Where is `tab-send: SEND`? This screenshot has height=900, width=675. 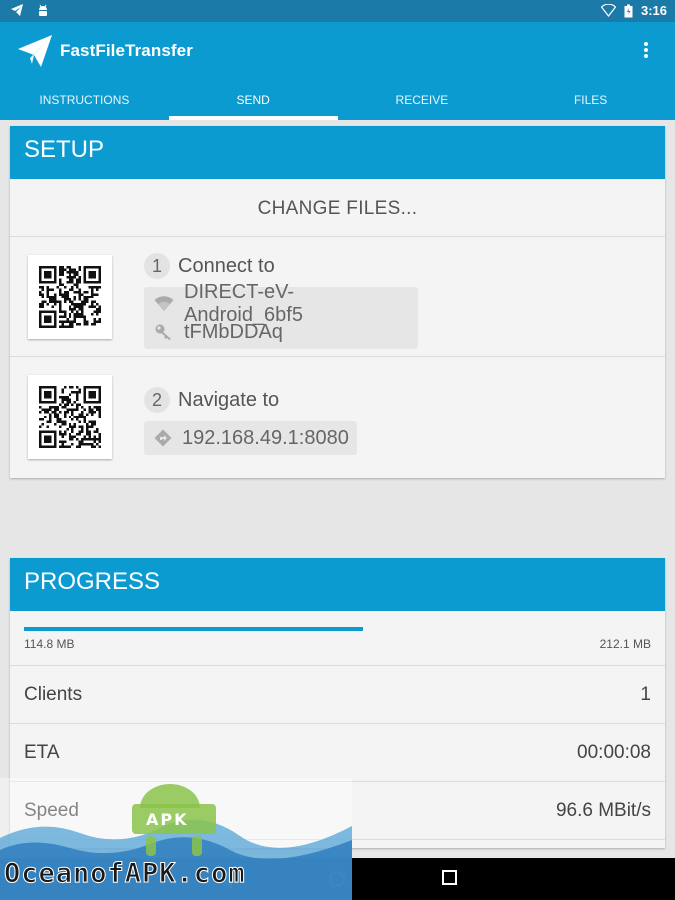
tab-send: SEND is located at coordinates (253, 102).